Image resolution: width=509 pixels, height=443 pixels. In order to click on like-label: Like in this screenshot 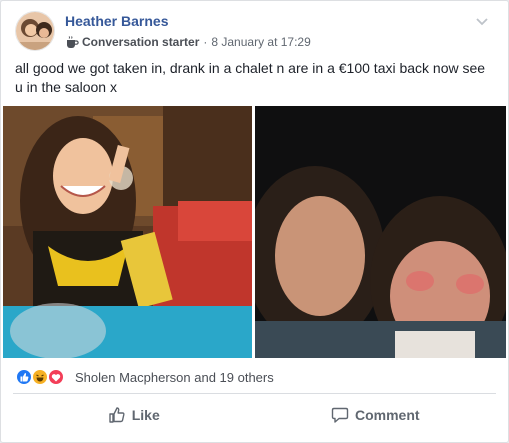, I will do `click(145, 415)`.